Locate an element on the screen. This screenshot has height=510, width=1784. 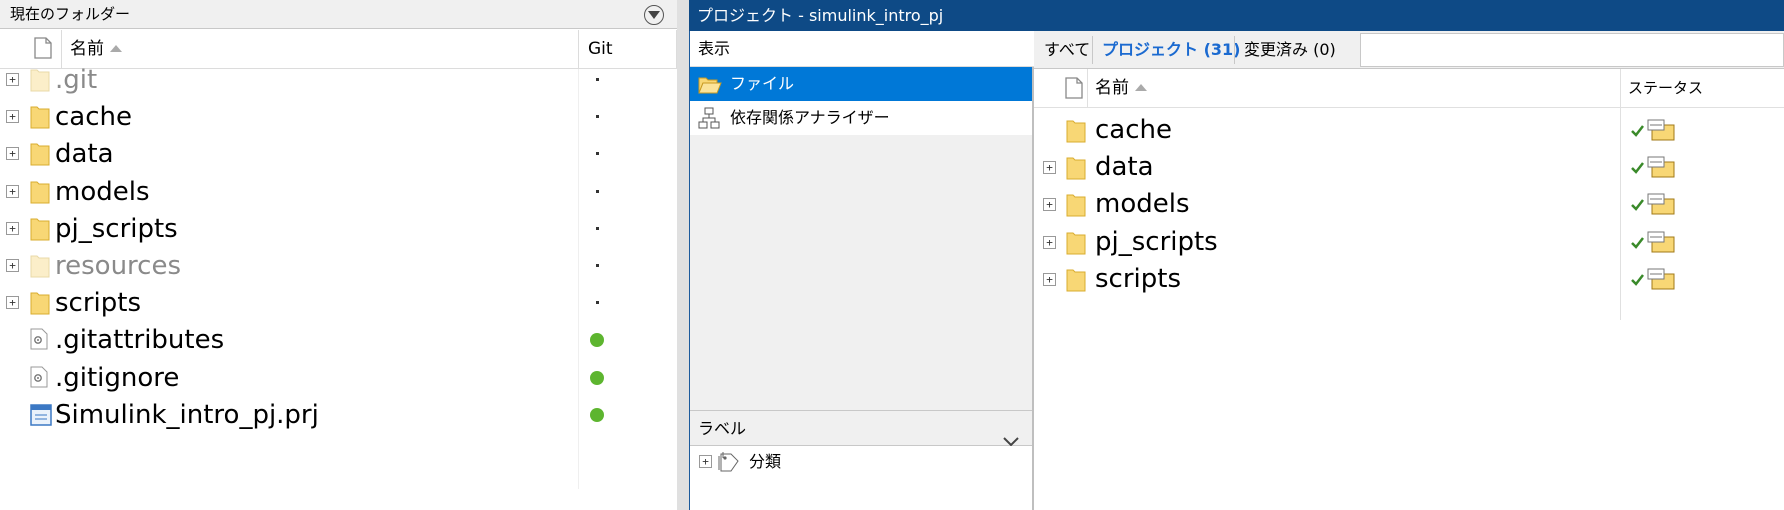
project-file-icon is located at coordinates (41, 417).